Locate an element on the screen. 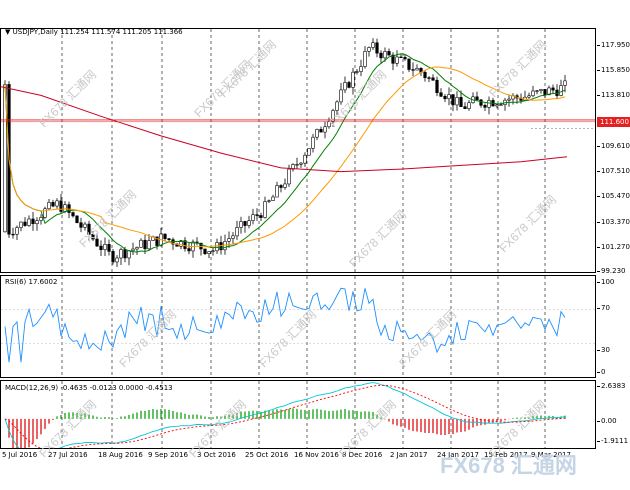  dropdown-arrow-icon: ▼ is located at coordinates (7, 32).